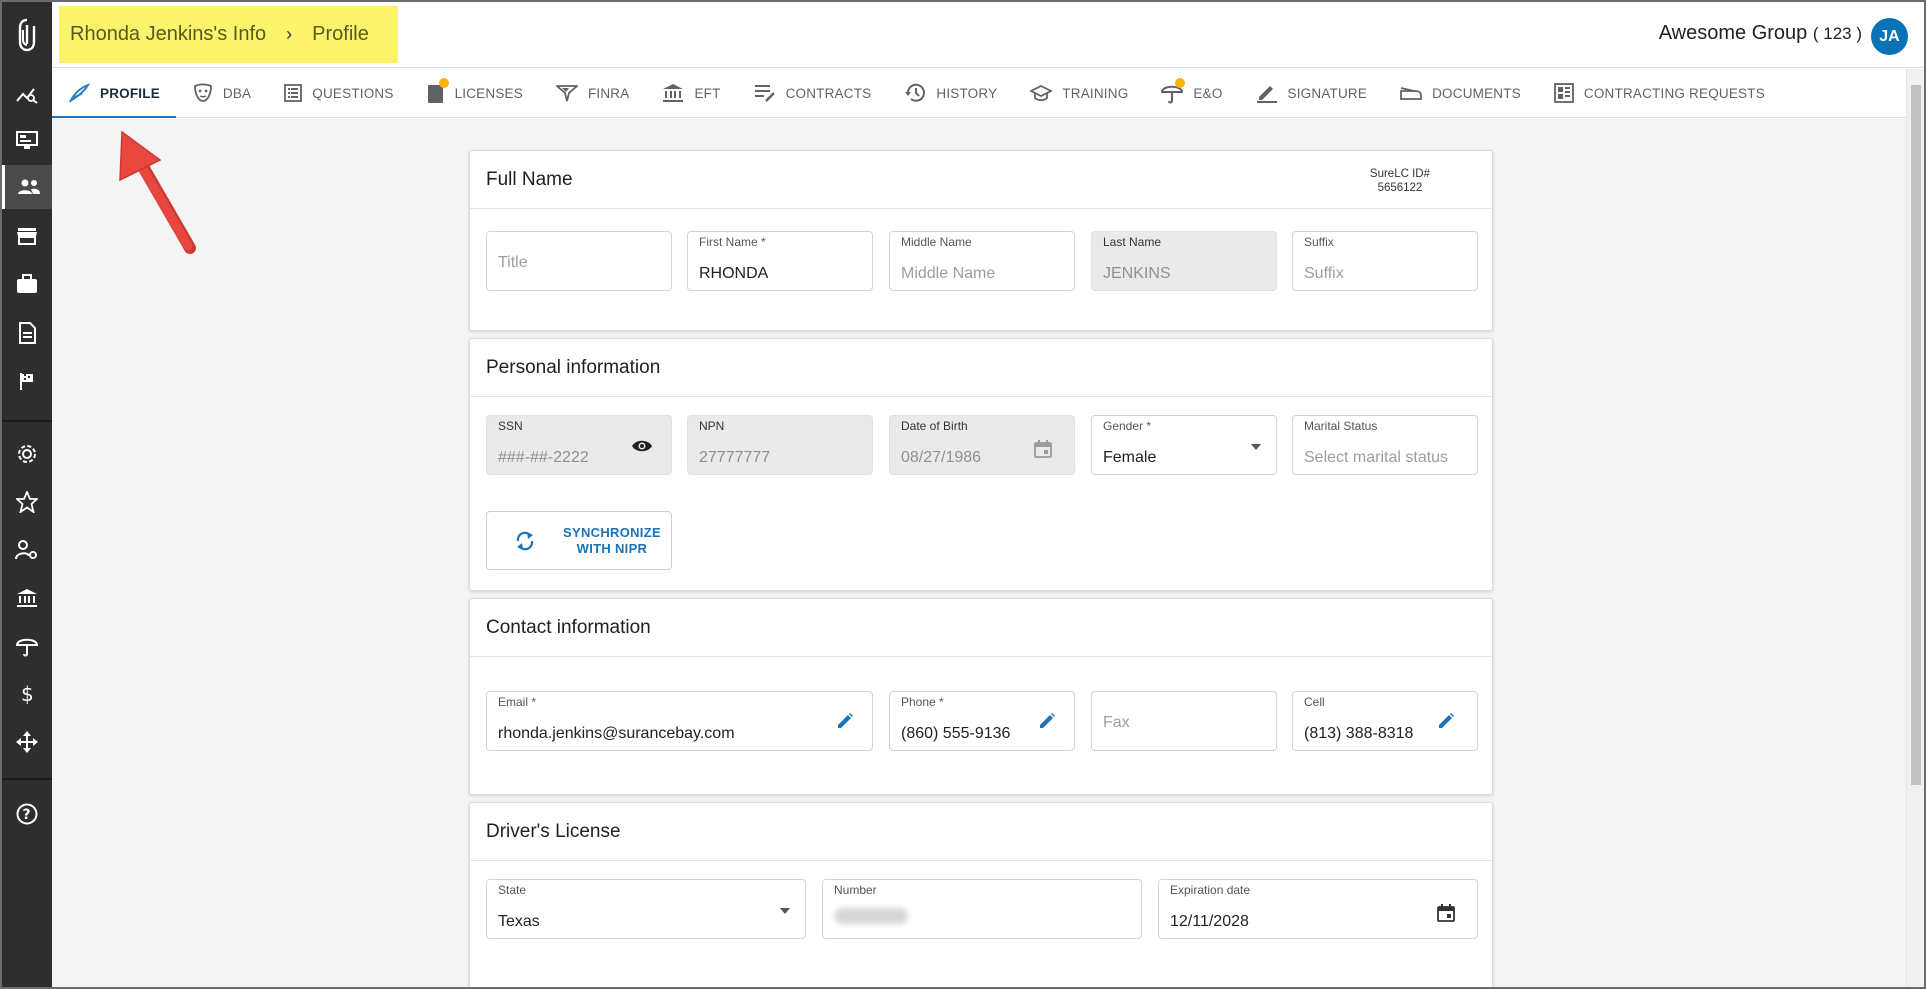 The height and width of the screenshot is (989, 1926). Describe the element at coordinates (982, 721) in the screenshot. I see `phone-field: Phone * (860) 555-9136` at that location.